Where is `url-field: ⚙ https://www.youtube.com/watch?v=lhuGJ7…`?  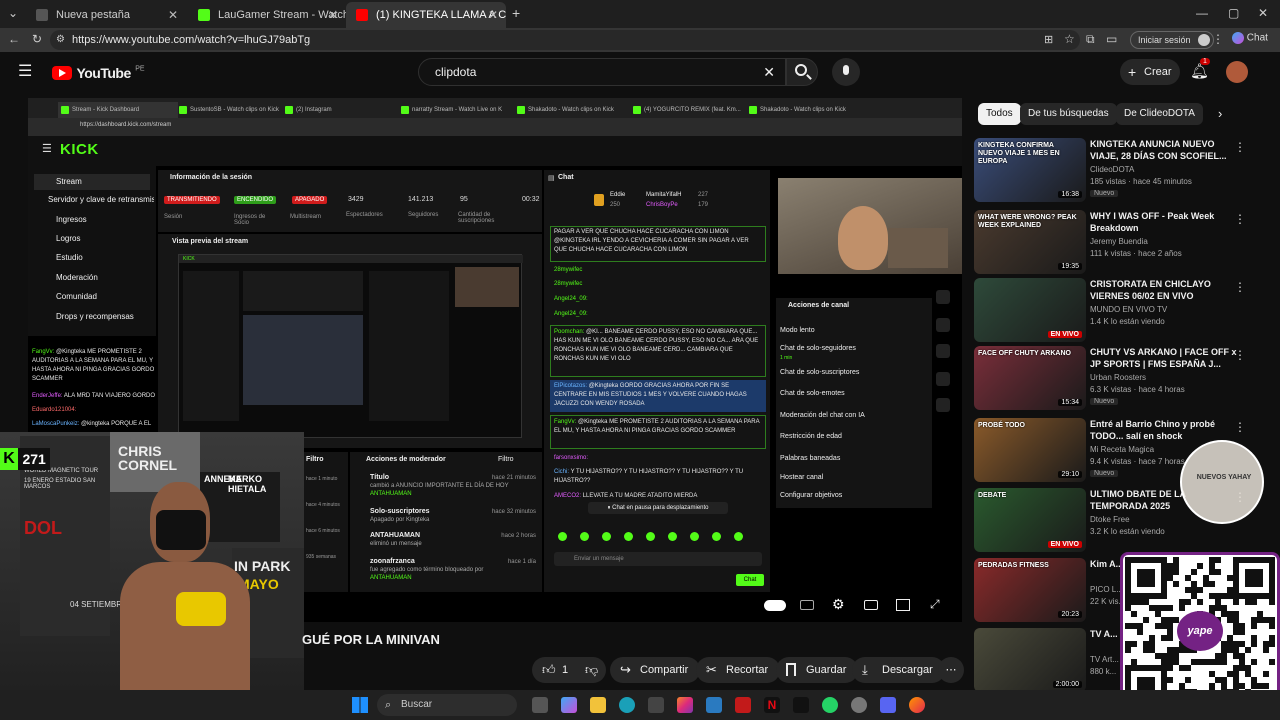 url-field: ⚙ https://www.youtube.com/watch?v=lhuGJ7… is located at coordinates (565, 40).